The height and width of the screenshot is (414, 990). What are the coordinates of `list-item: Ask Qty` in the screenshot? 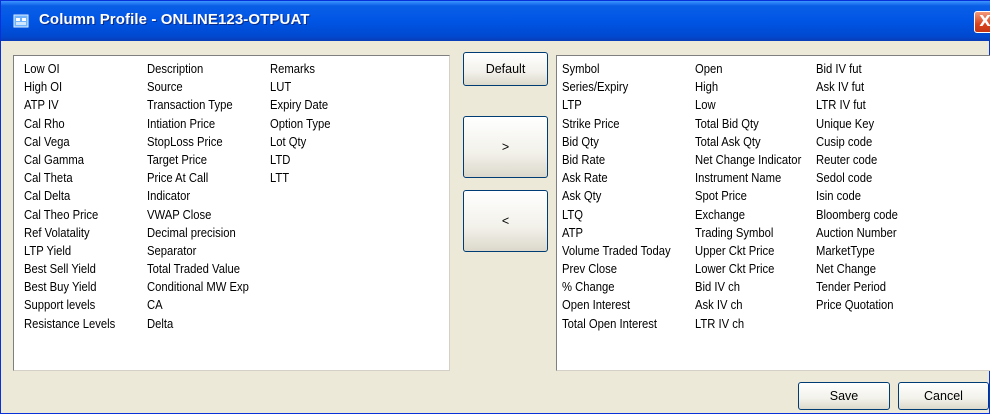 It's located at (616, 196).